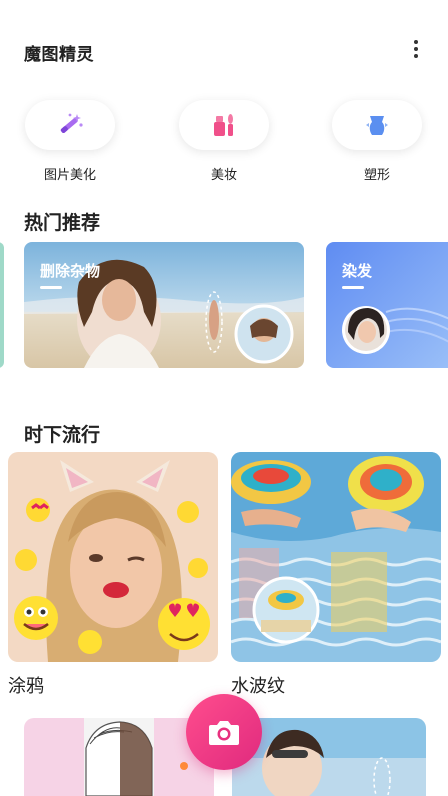 The image size is (448, 796). I want to click on trend-label: 涂鸦, so click(26, 686).